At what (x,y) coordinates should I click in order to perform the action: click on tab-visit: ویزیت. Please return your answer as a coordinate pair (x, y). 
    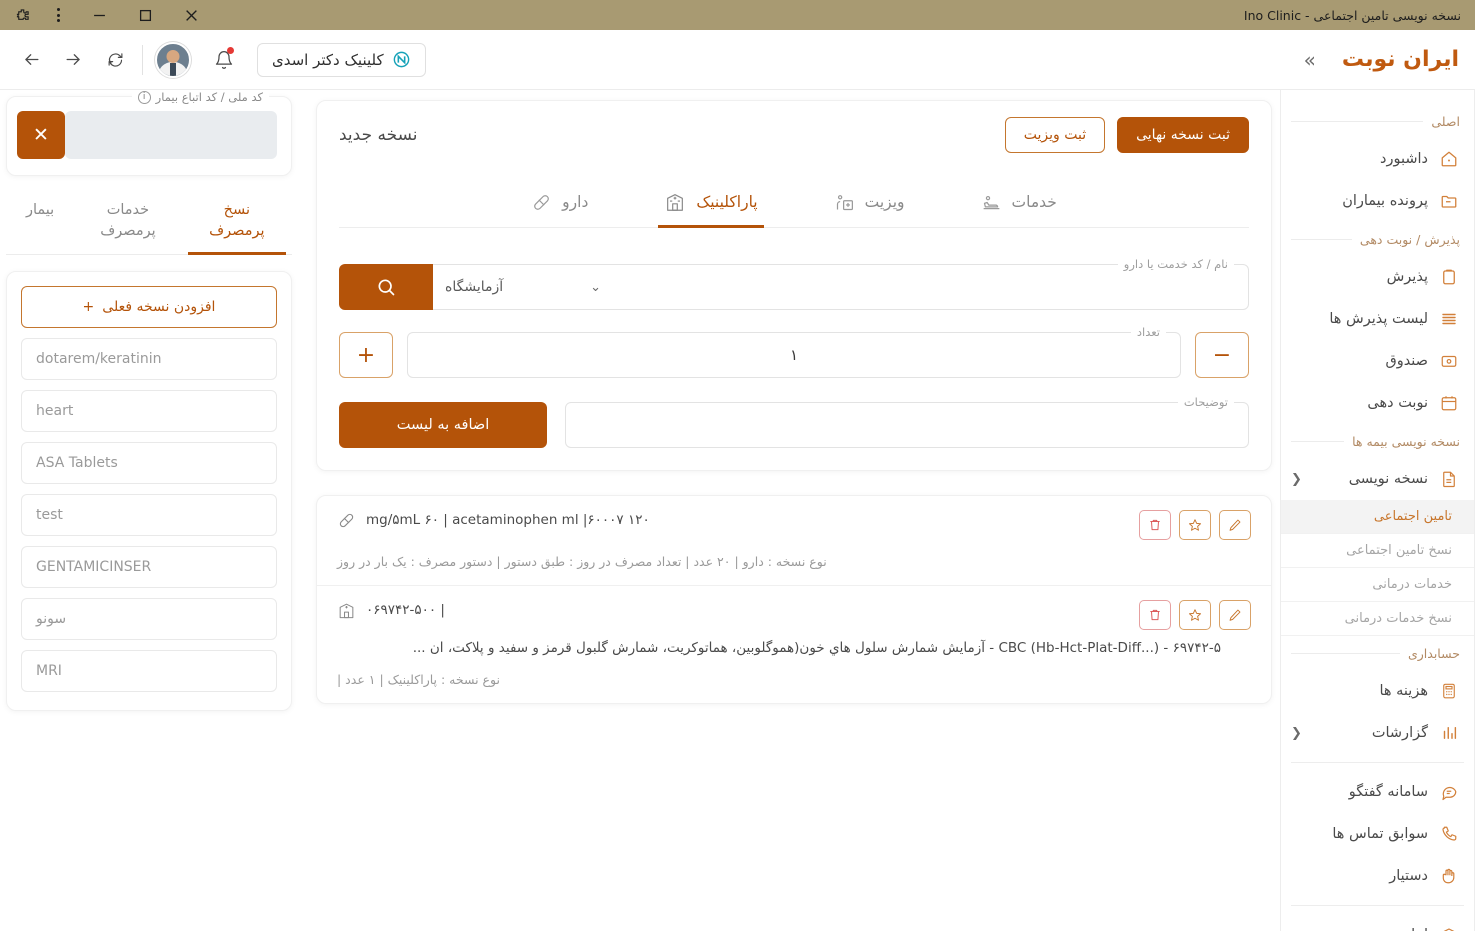
    Looking at the image, I should click on (869, 205).